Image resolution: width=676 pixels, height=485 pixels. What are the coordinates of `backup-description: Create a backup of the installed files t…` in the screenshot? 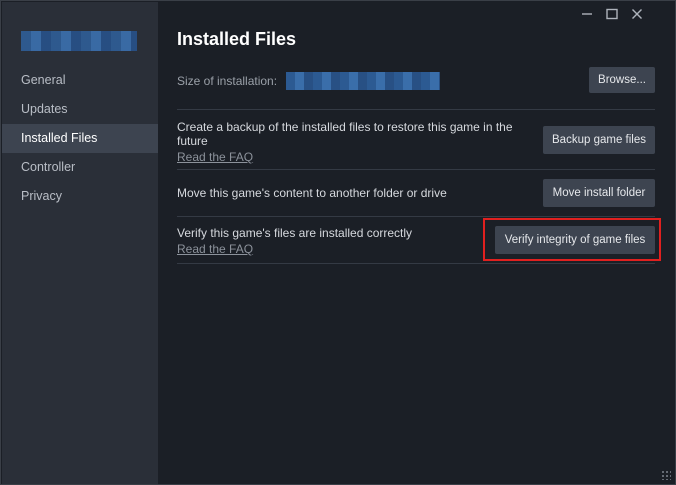 It's located at (345, 134).